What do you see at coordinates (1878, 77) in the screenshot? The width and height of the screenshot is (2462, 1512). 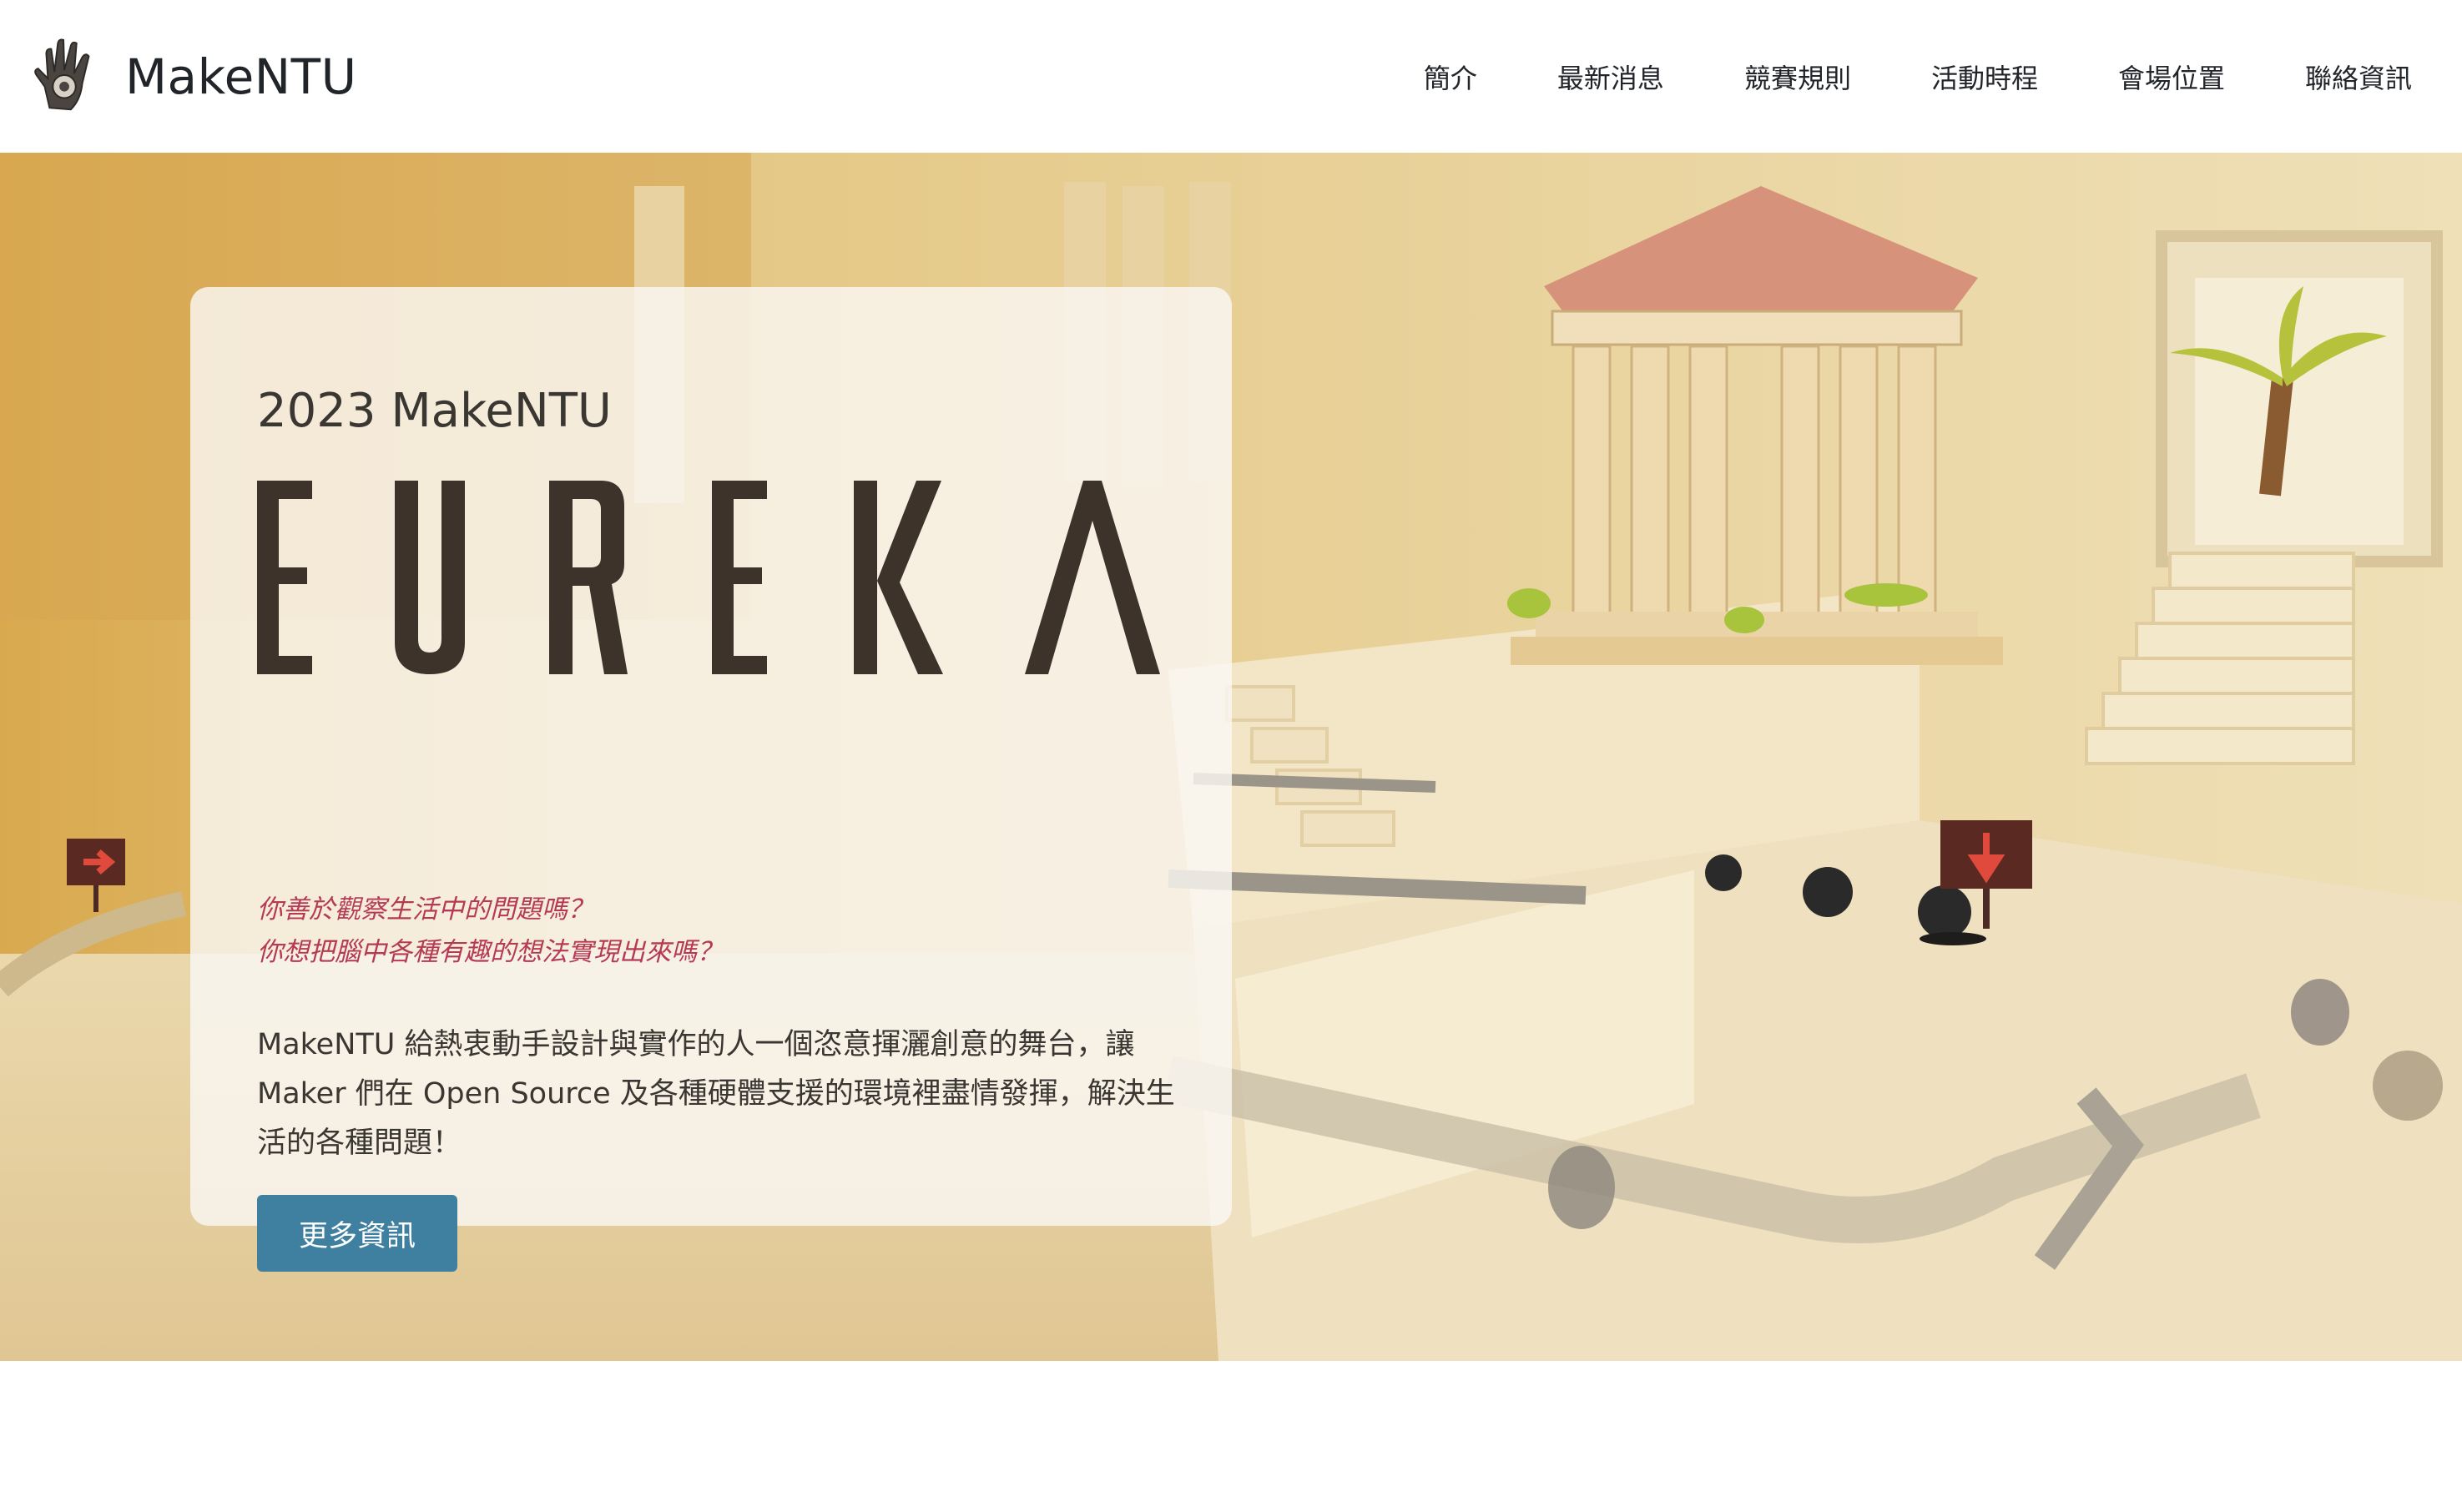 I see `nav-menu: 簡介 最新消息 競賽規則 活動時程 會場位置 聯絡資訊` at bounding box center [1878, 77].